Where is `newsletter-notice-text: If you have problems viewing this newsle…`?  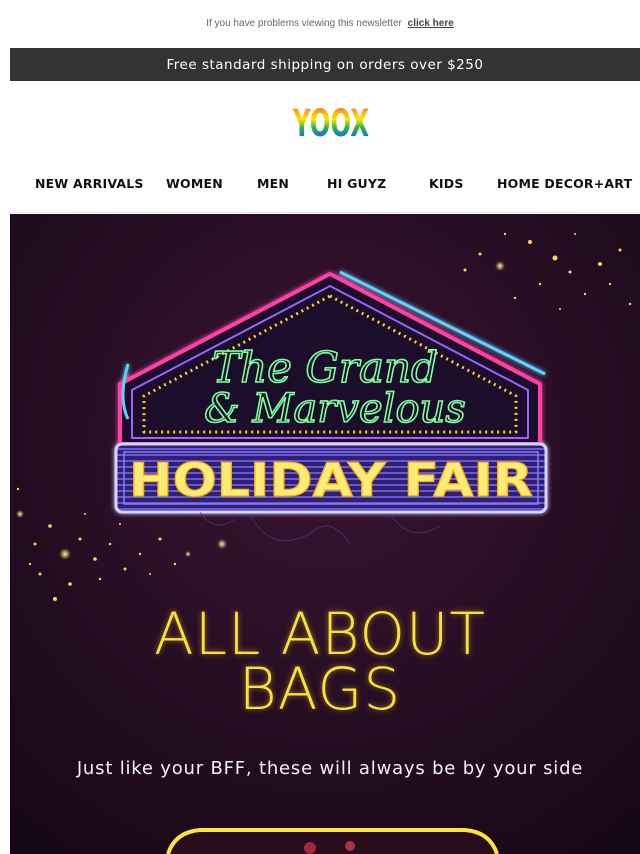 newsletter-notice-text: If you have problems viewing this newsle… is located at coordinates (304, 23).